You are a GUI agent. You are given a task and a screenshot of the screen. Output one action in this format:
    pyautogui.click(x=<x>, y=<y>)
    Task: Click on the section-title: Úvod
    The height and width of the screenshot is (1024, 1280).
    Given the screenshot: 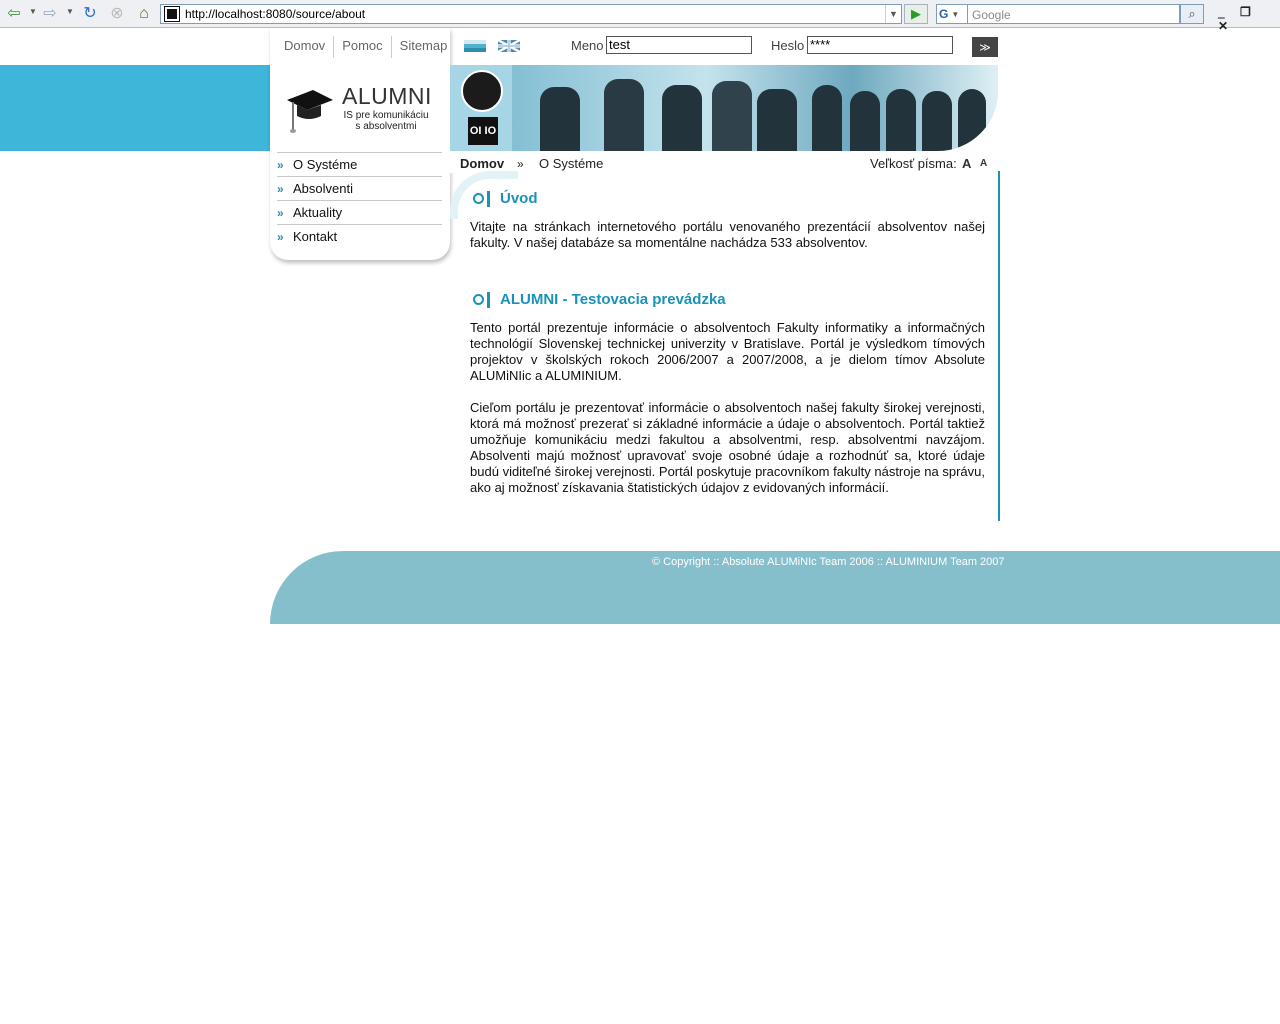 What is the action you would take?
    pyautogui.click(x=519, y=198)
    